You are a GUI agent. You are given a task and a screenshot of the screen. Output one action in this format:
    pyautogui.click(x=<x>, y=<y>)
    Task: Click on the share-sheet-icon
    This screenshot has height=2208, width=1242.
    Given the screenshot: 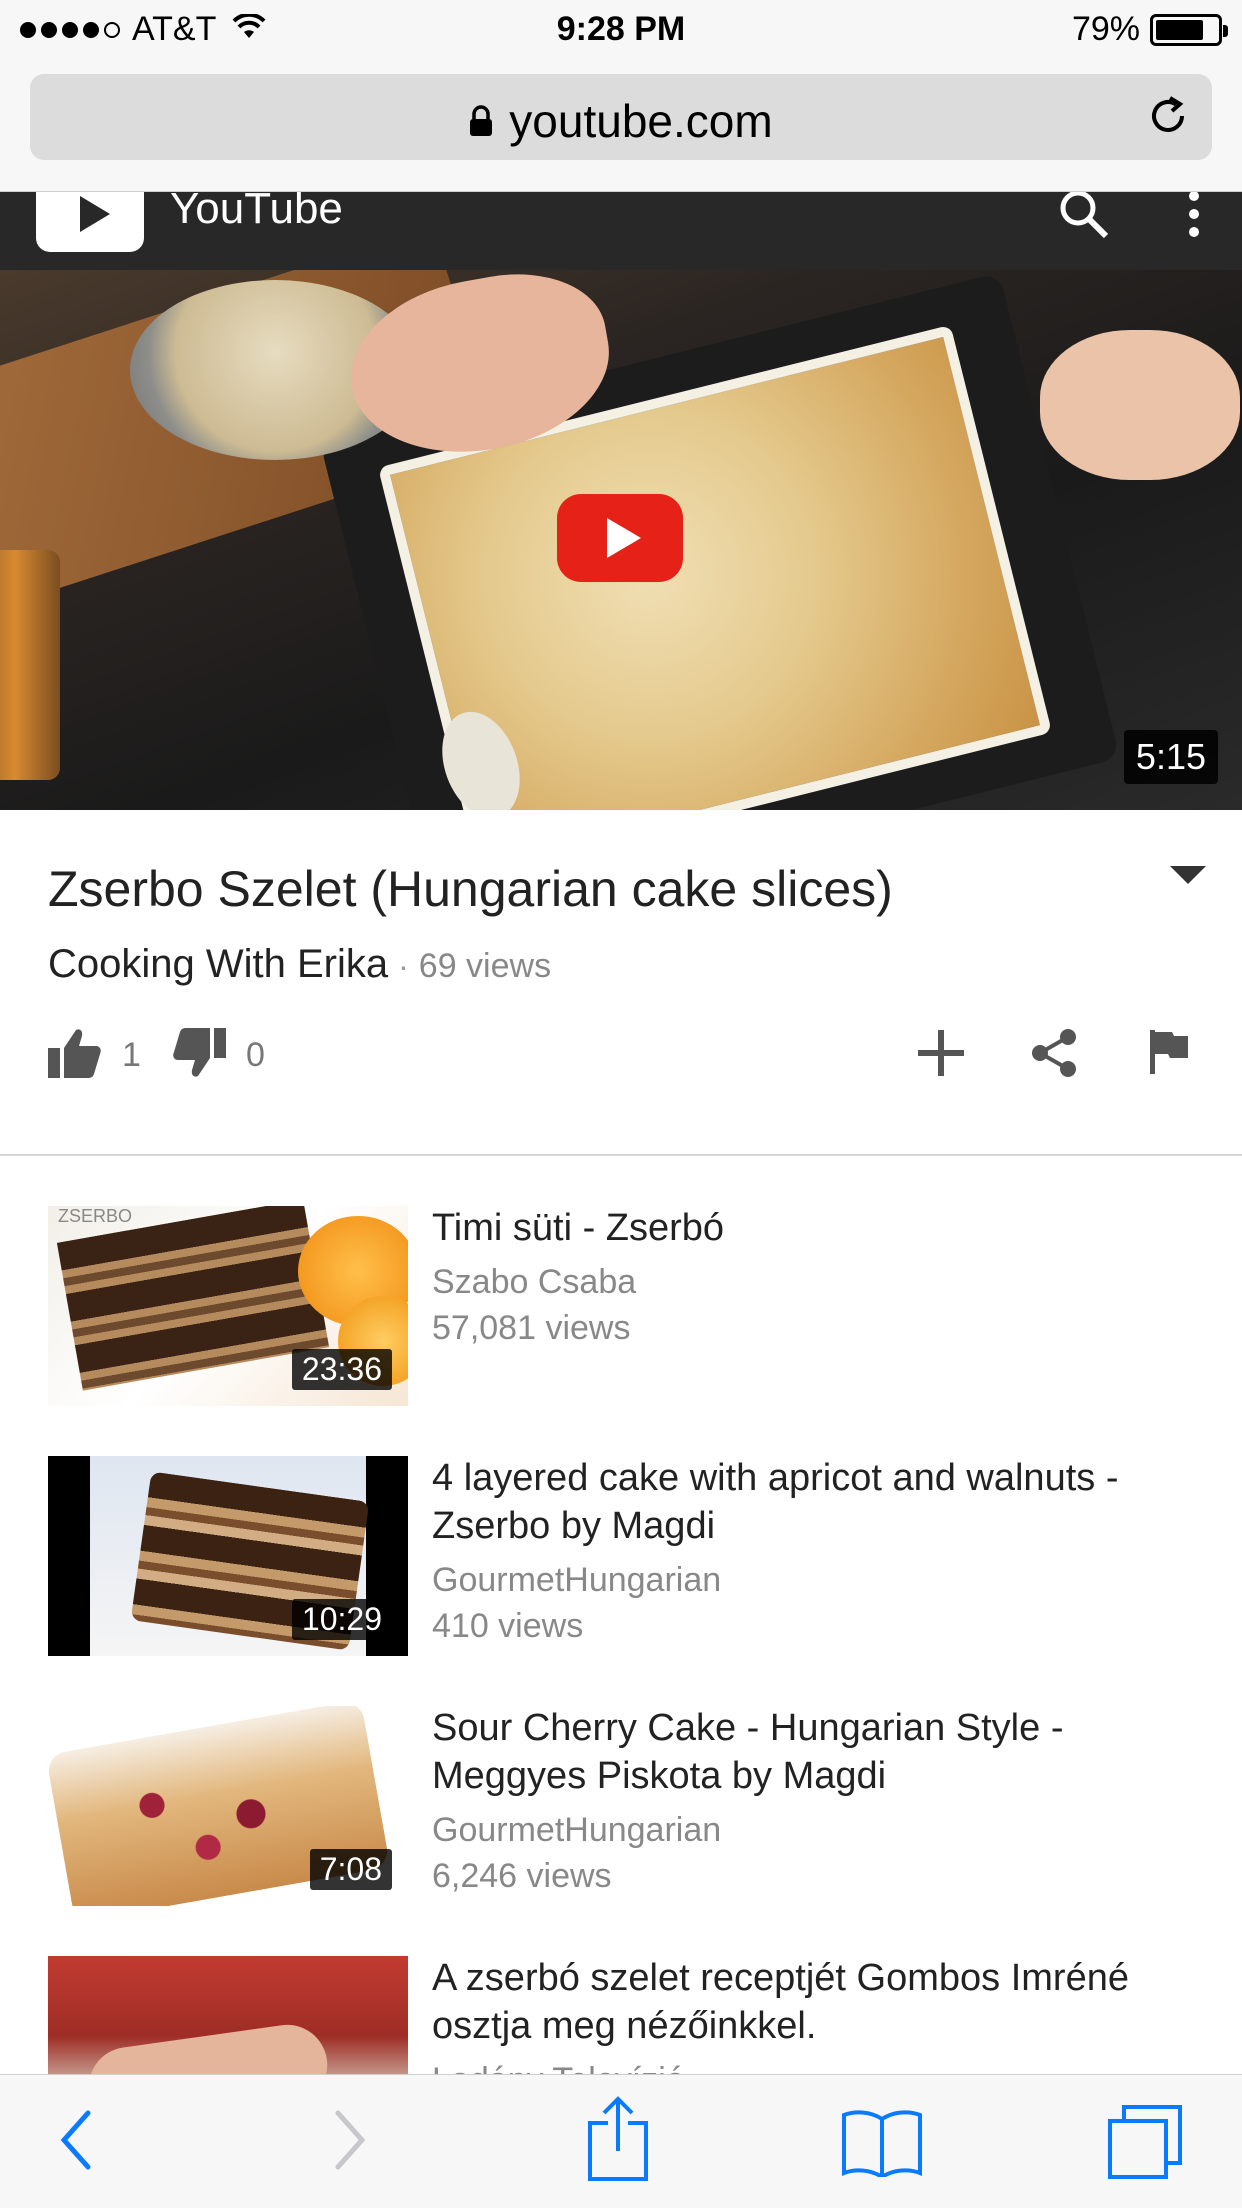 What is the action you would take?
    pyautogui.click(x=618, y=2140)
    